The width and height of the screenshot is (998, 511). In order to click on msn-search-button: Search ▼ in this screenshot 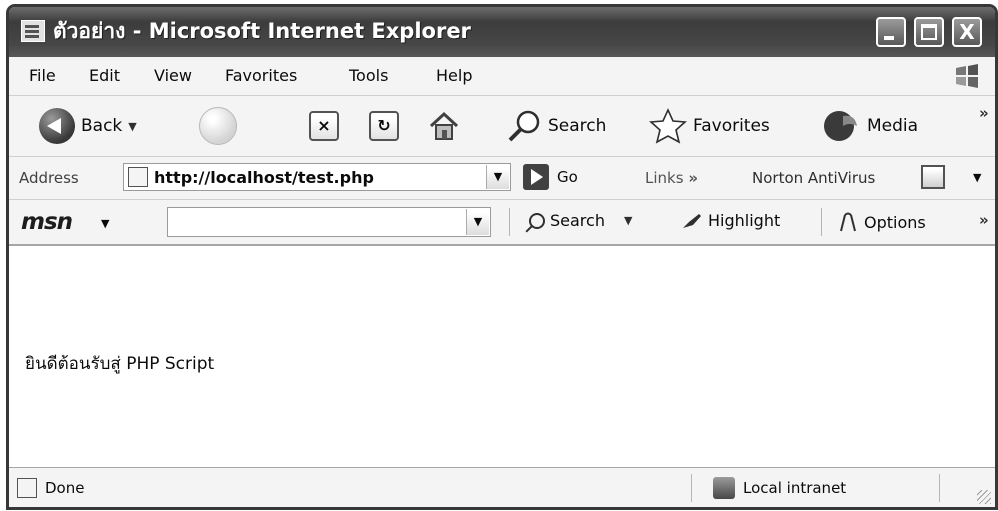, I will do `click(580, 220)`.